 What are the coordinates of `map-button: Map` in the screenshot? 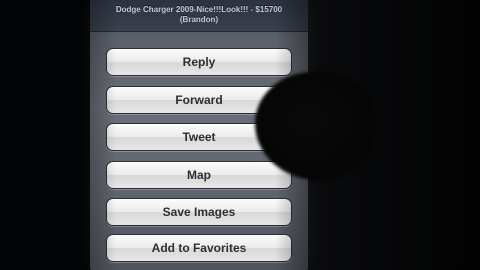 It's located at (199, 175).